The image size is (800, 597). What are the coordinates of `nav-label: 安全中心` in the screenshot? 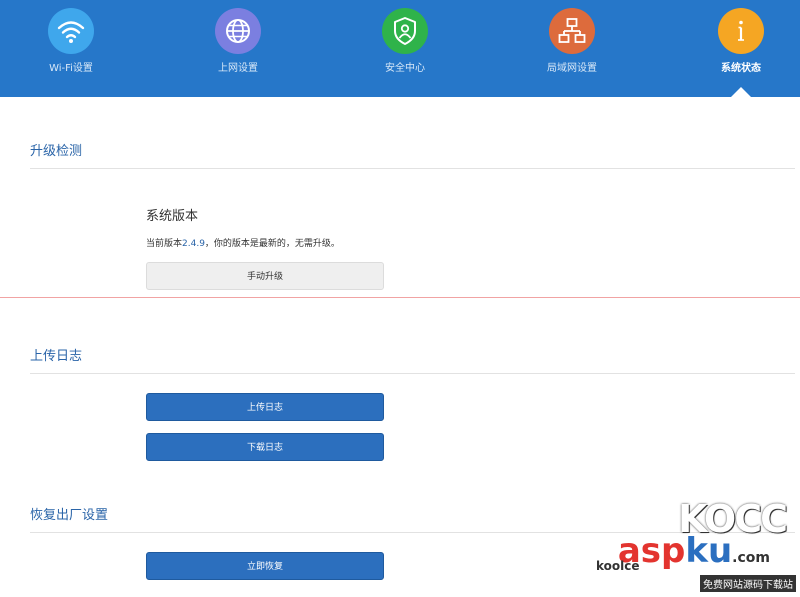 It's located at (405, 68).